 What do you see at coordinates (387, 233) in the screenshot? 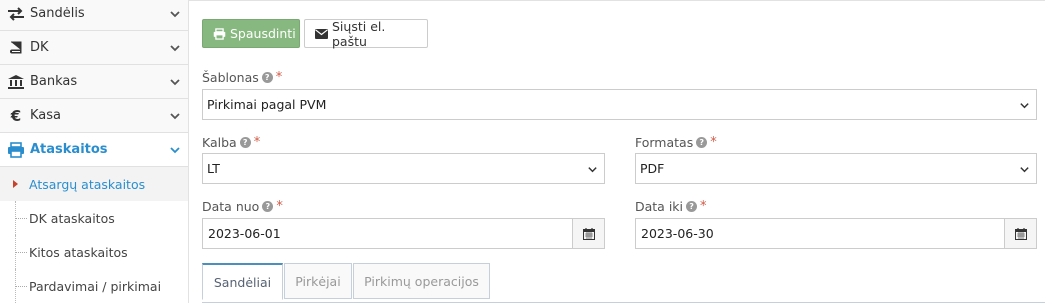
I see `date-from-input: 2023-06-01` at bounding box center [387, 233].